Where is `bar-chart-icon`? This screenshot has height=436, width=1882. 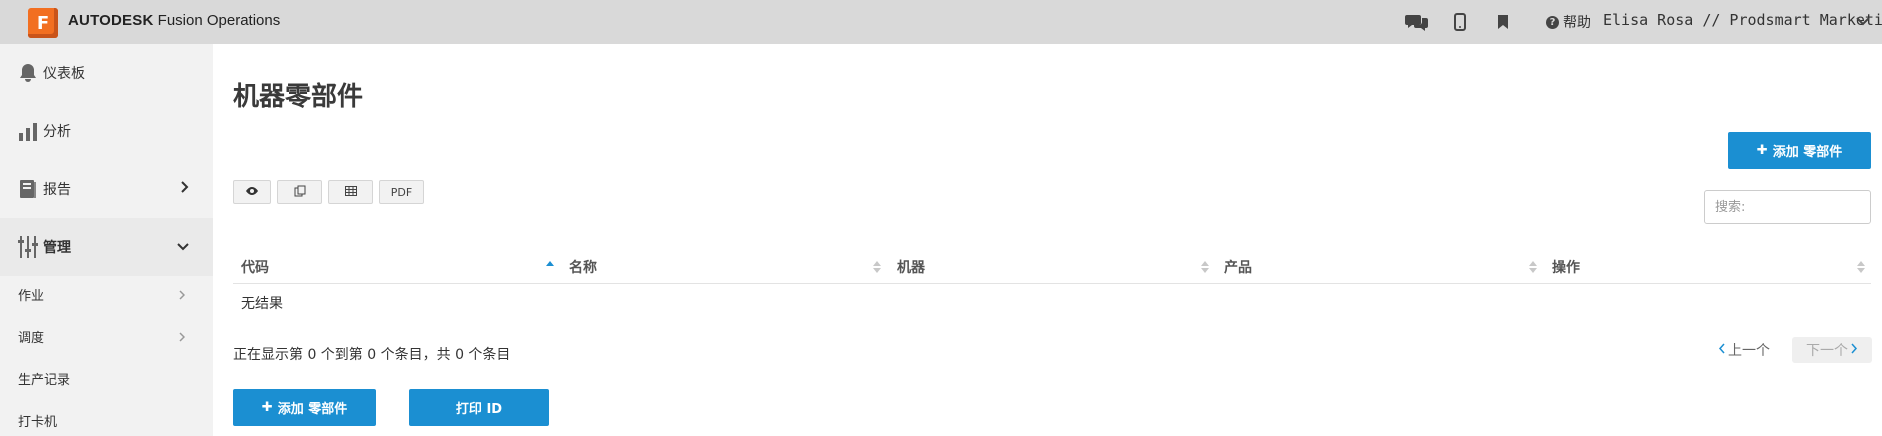
bar-chart-icon is located at coordinates (28, 131).